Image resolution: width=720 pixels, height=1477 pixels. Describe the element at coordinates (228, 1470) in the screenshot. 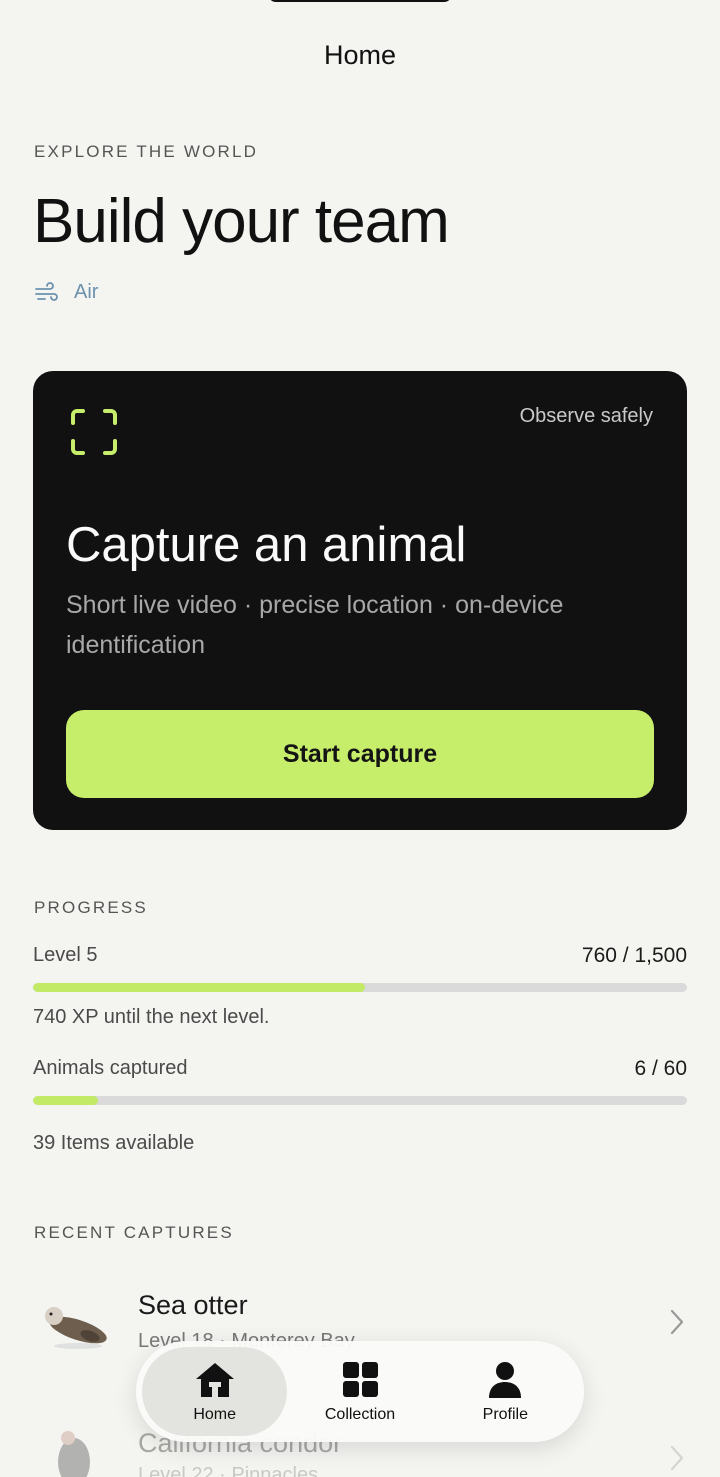

I see `capture-meta: Level 22 · Pinnacles` at that location.